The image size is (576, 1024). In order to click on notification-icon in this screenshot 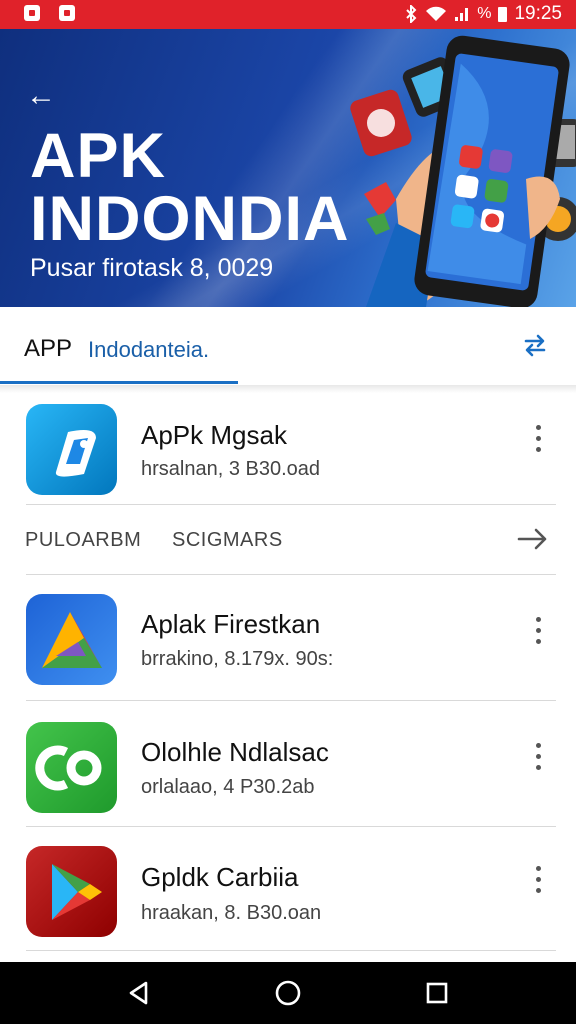, I will do `click(32, 13)`.